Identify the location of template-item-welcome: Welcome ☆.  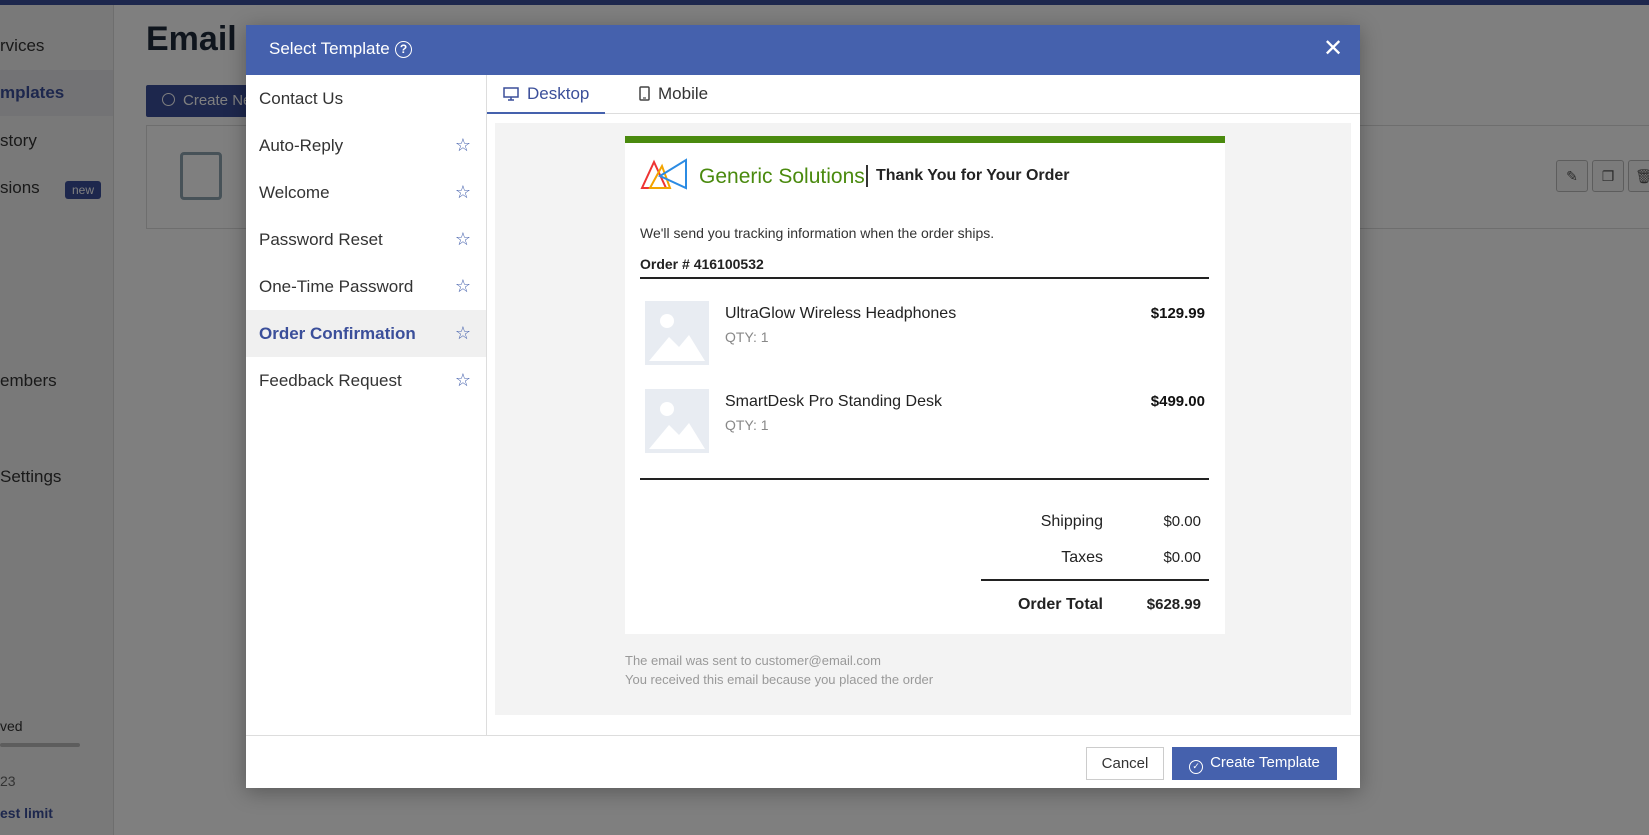
(366, 192).